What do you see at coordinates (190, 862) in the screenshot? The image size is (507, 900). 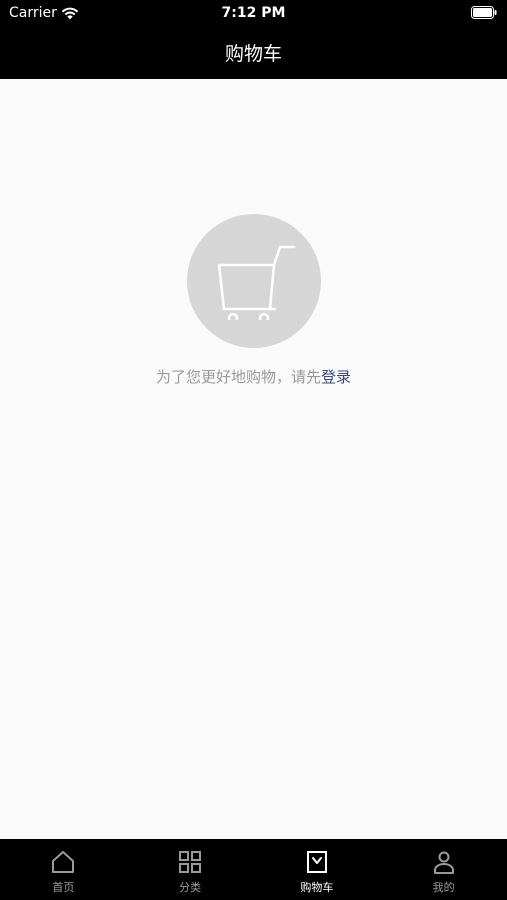 I see `grid-icon` at bounding box center [190, 862].